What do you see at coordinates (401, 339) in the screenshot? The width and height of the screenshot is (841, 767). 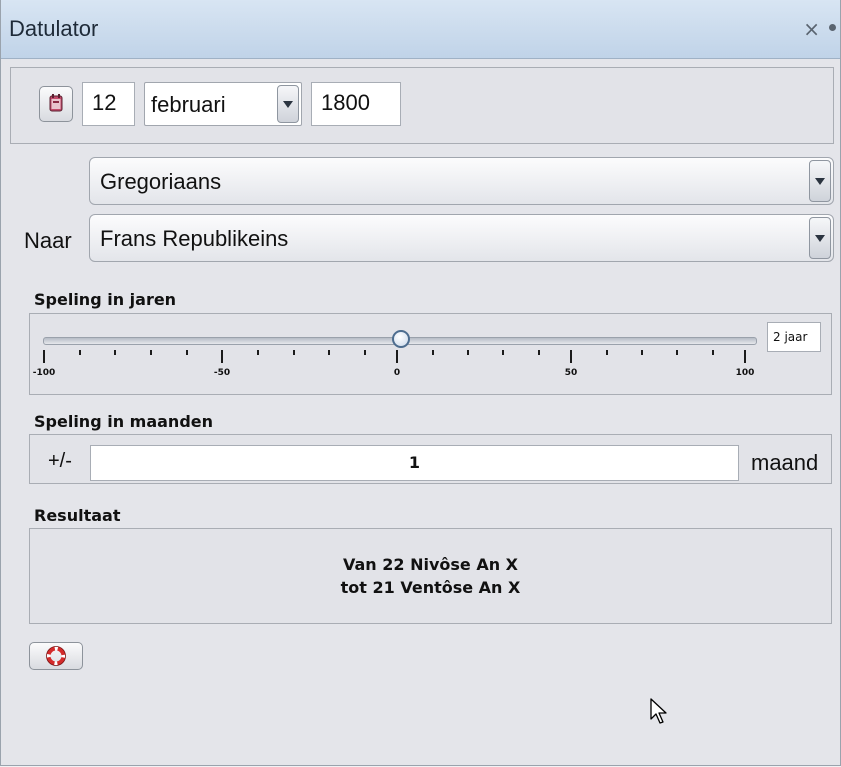 I see `slider-thumb` at bounding box center [401, 339].